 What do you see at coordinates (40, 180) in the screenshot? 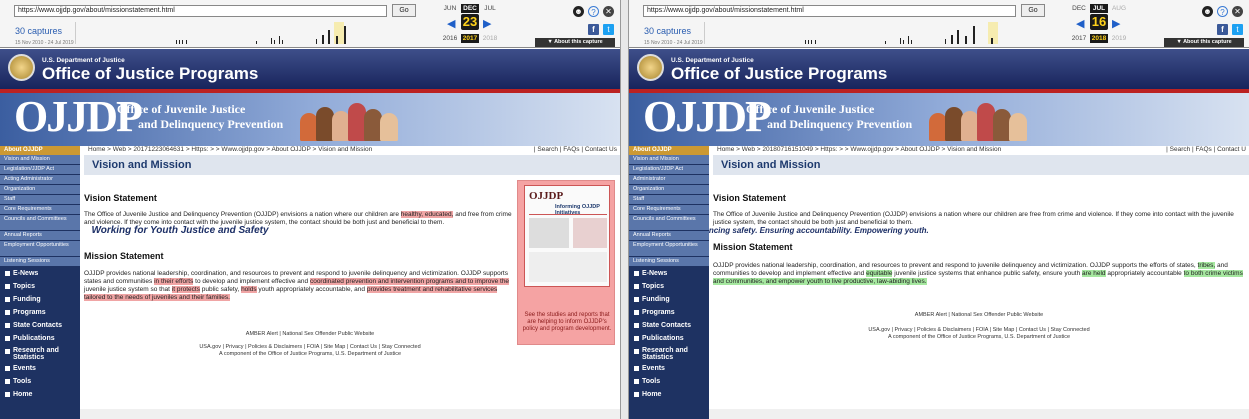
I see `nav-sub-item: Acting Administrator` at bounding box center [40, 180].